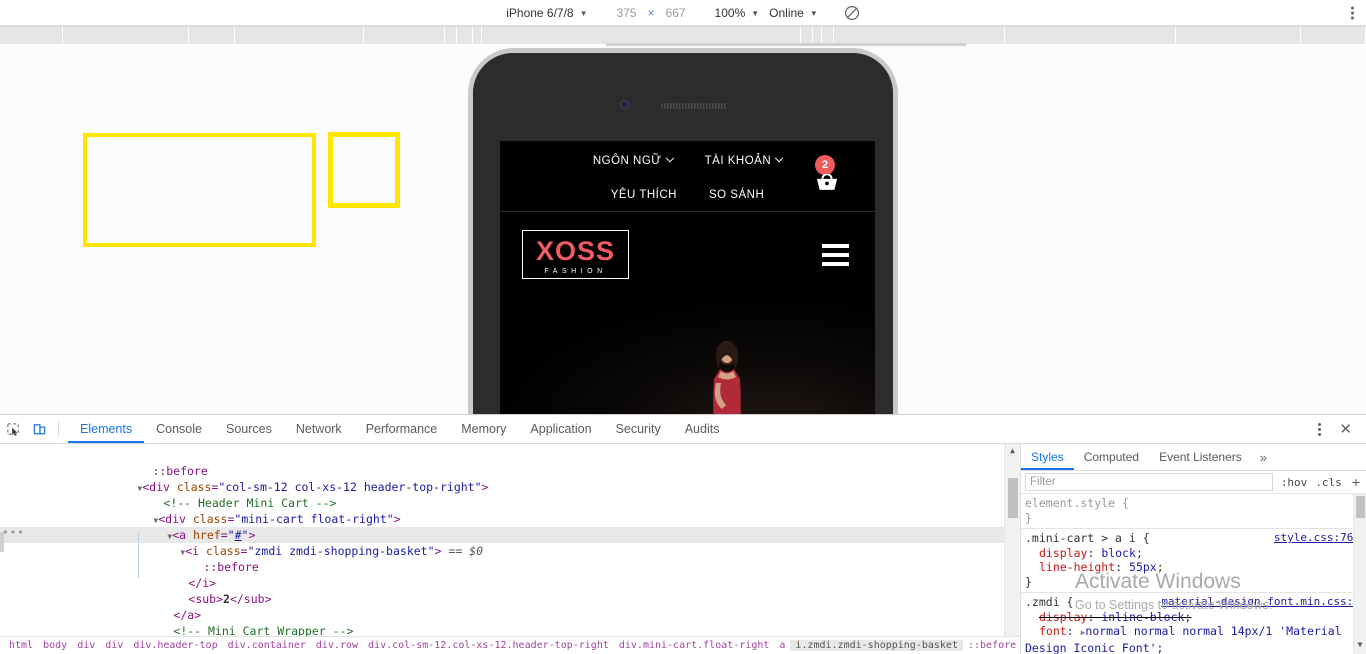 Image resolution: width=1366 pixels, height=654 pixels. I want to click on tab-event-listeners: Event Listeners, so click(1200, 457).